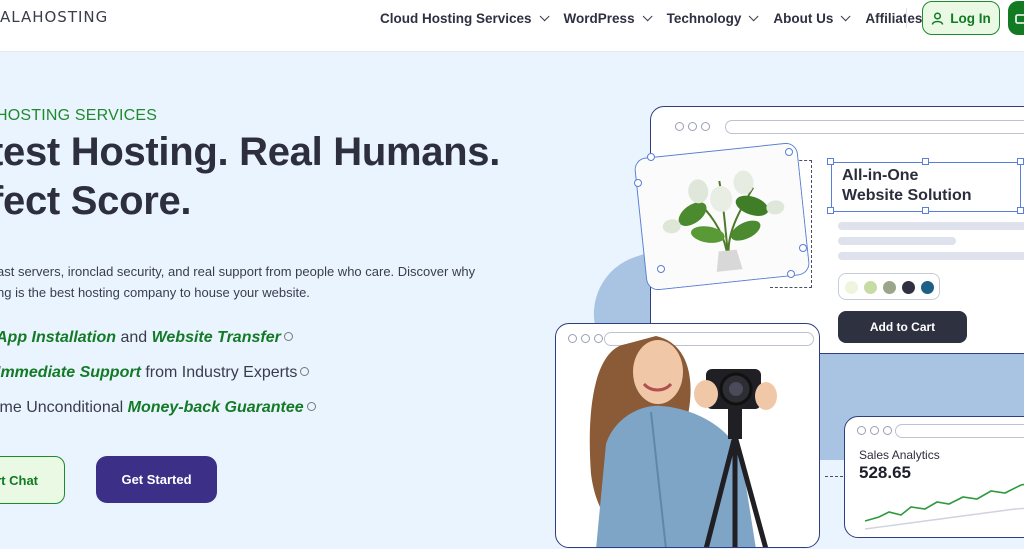 The width and height of the screenshot is (1024, 549). What do you see at coordinates (874, 127) in the screenshot?
I see `url-bar` at bounding box center [874, 127].